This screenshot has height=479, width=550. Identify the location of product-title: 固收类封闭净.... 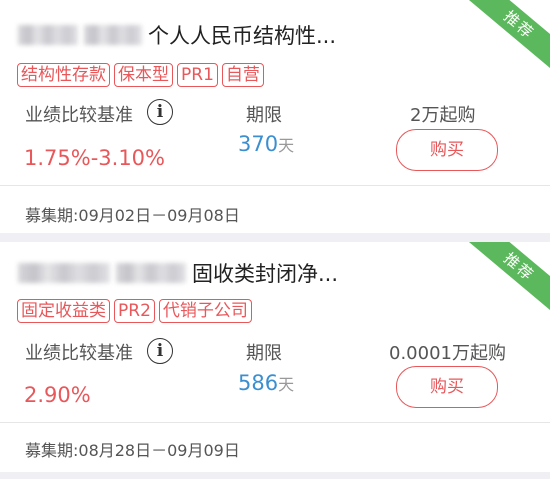
(178, 273).